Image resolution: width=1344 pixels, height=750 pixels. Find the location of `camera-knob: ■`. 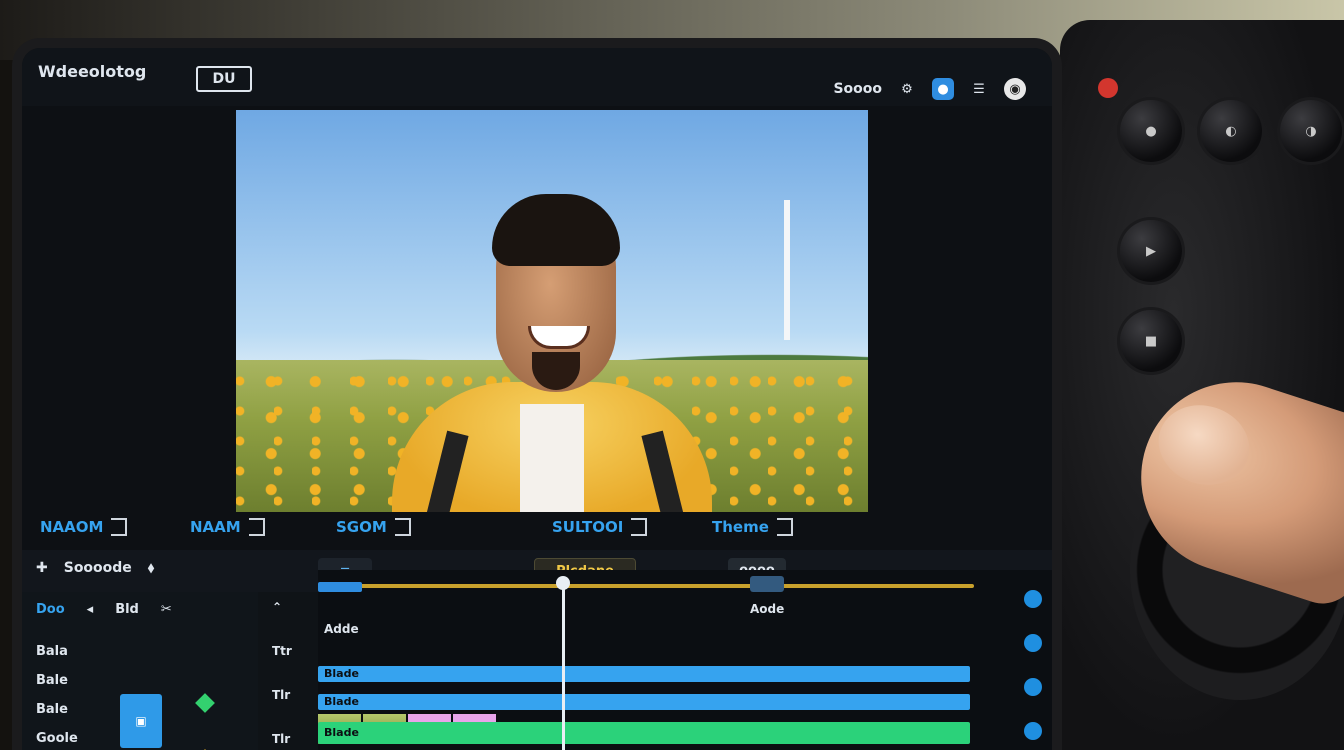

camera-knob: ■ is located at coordinates (1151, 341).